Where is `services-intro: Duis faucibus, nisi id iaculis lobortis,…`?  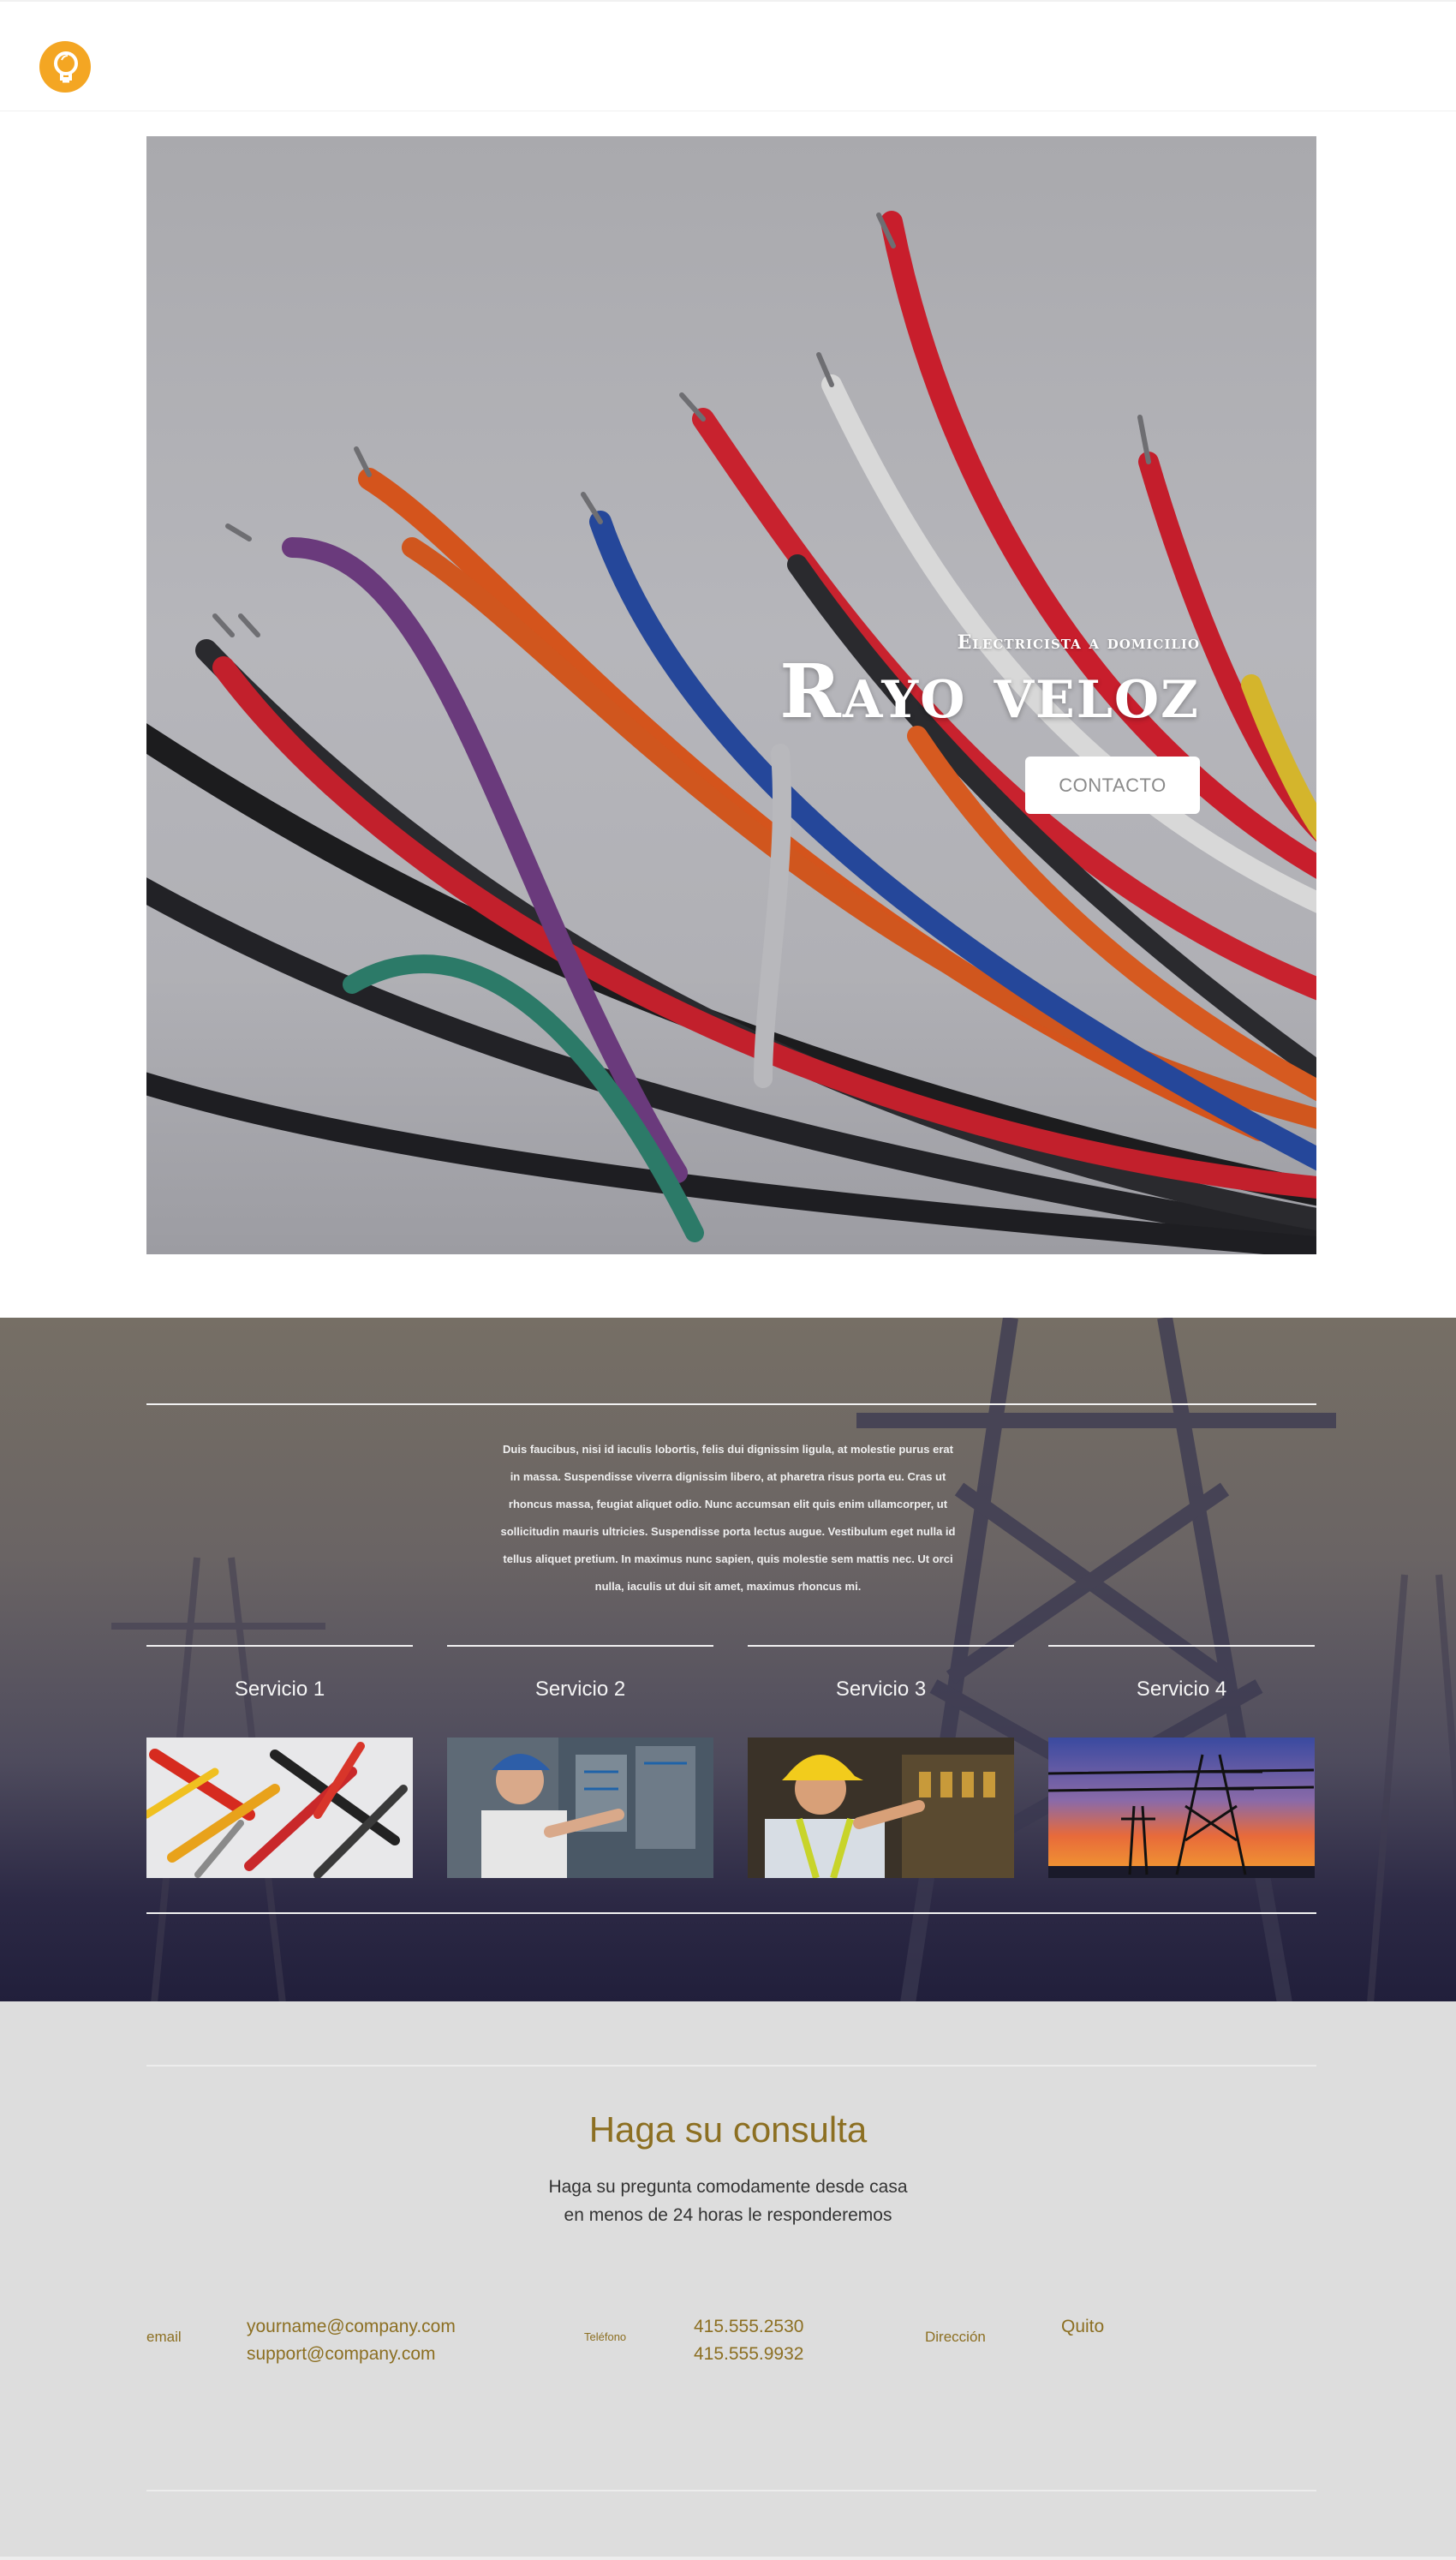
services-intro: Duis faucibus, nisi id iaculis lobortis,… is located at coordinates (728, 1518).